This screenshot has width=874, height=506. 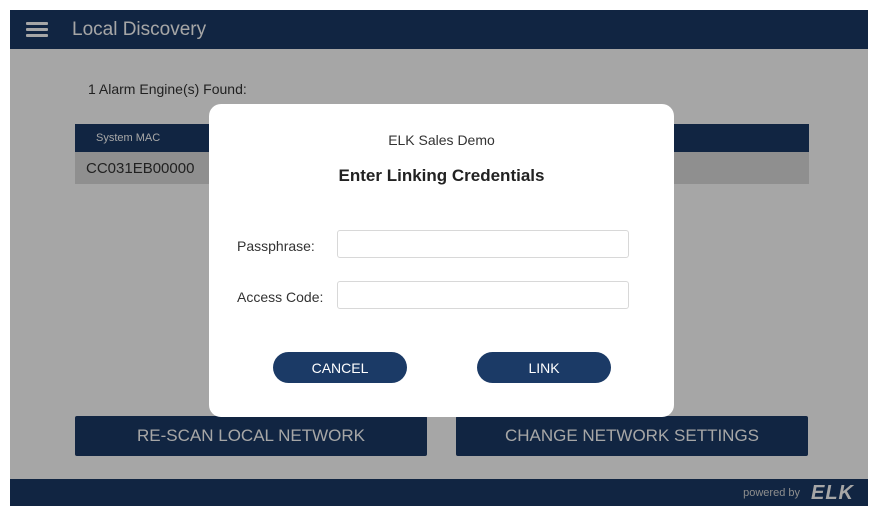 What do you see at coordinates (276, 246) in the screenshot?
I see `passphrase-label: Passphrase:` at bounding box center [276, 246].